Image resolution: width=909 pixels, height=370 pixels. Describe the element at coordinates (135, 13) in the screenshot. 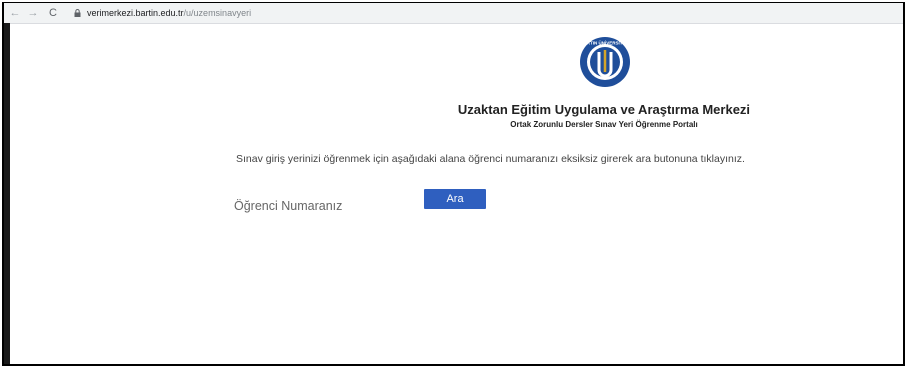

I see `url-domain: verimerkezi.bartin.edu.tr` at that location.